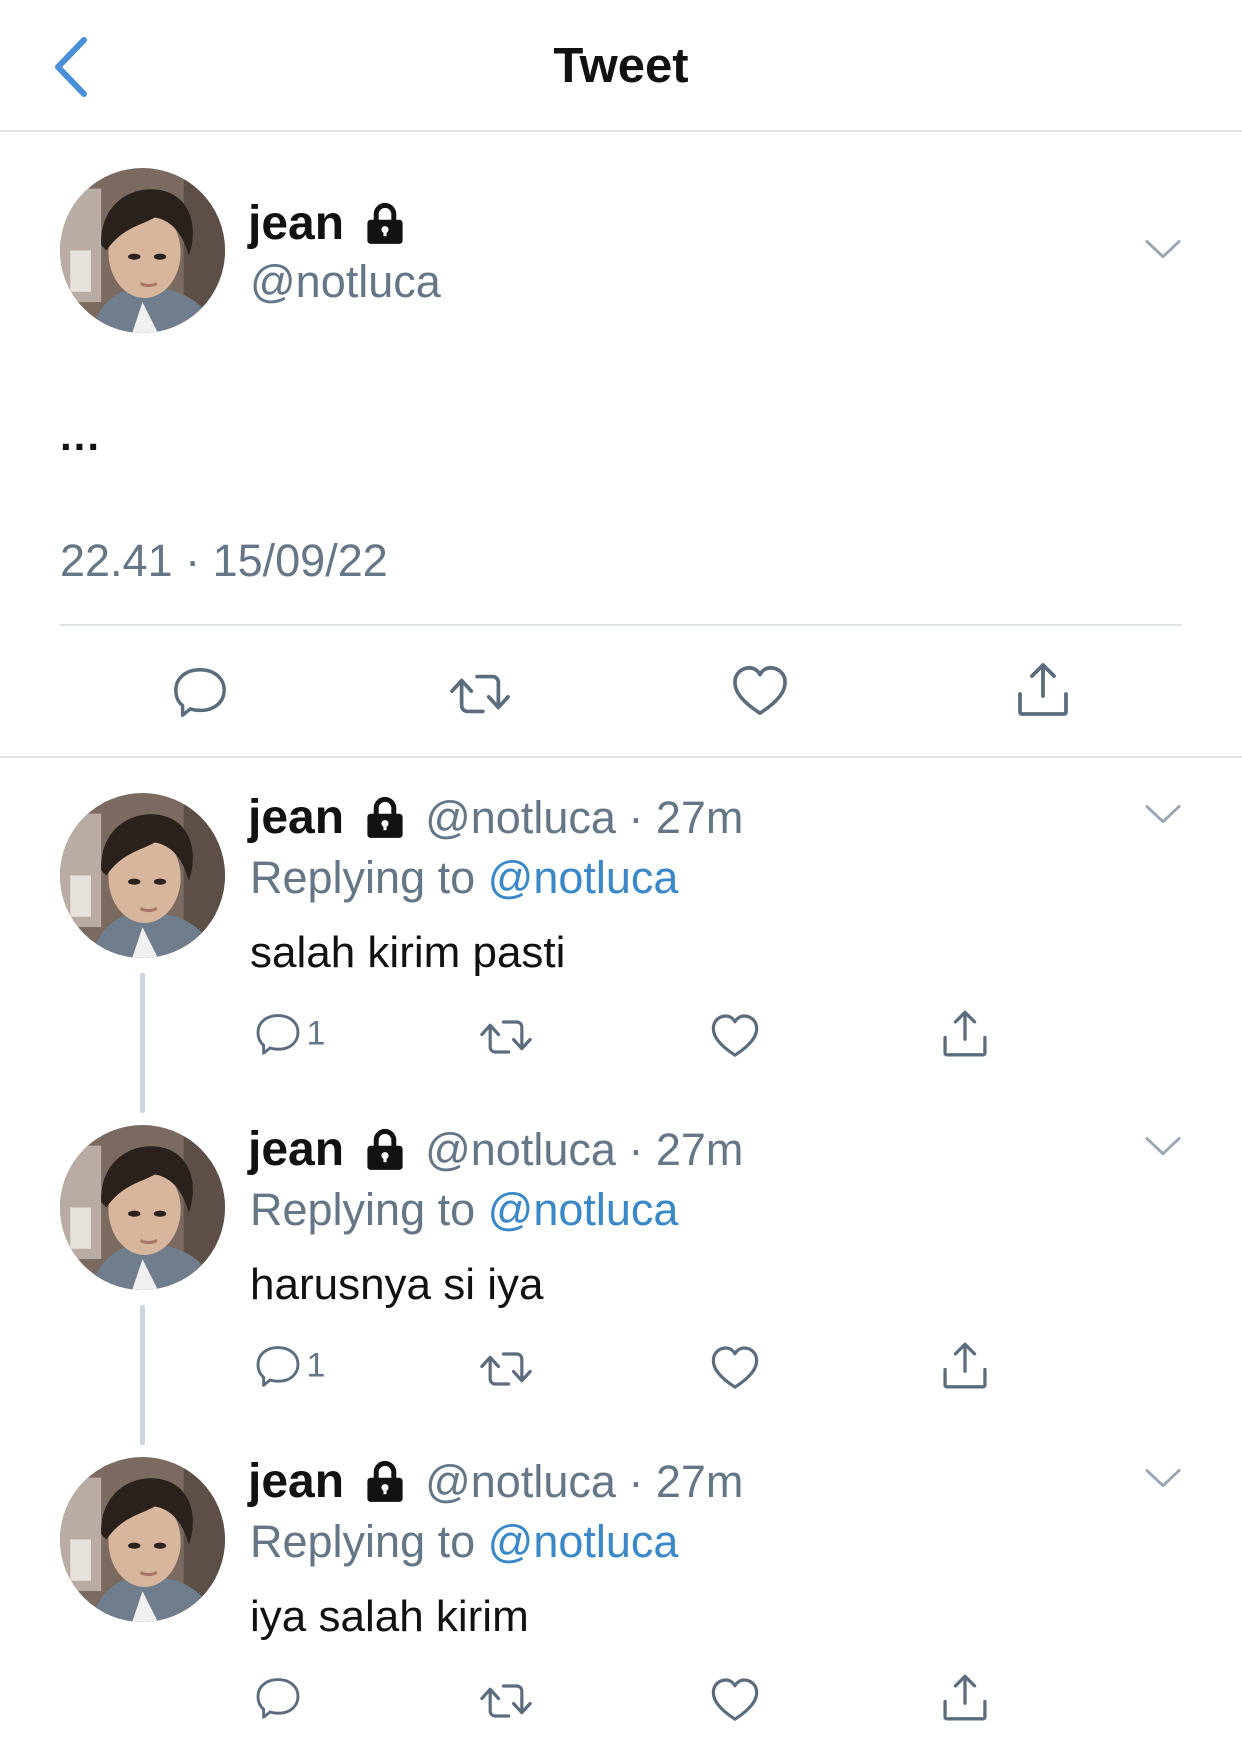 Image resolution: width=1242 pixels, height=1737 pixels. What do you see at coordinates (389, 1616) in the screenshot?
I see `reply-text: iya salah kirim` at bounding box center [389, 1616].